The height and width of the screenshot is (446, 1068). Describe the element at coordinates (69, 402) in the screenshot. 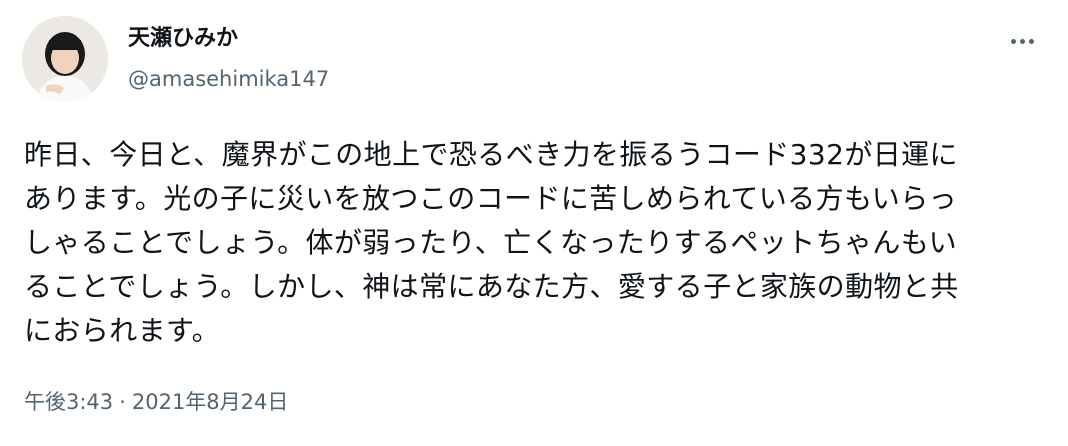

I see `tweet-time: 午後3:43` at that location.